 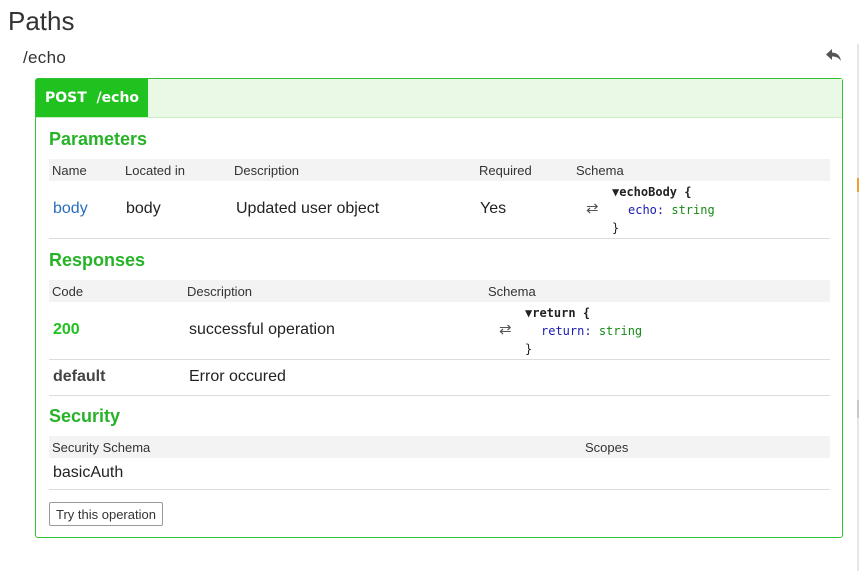 What do you see at coordinates (68, 291) in the screenshot?
I see `col-code: Code` at bounding box center [68, 291].